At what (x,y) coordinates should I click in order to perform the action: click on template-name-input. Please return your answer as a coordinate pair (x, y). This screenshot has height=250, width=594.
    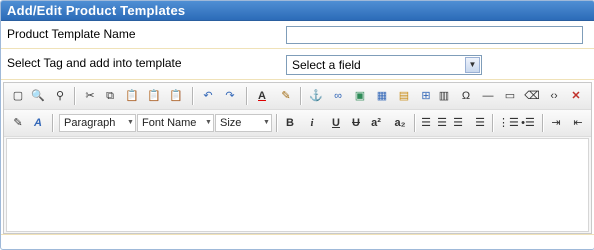
    Looking at the image, I should click on (434, 35).